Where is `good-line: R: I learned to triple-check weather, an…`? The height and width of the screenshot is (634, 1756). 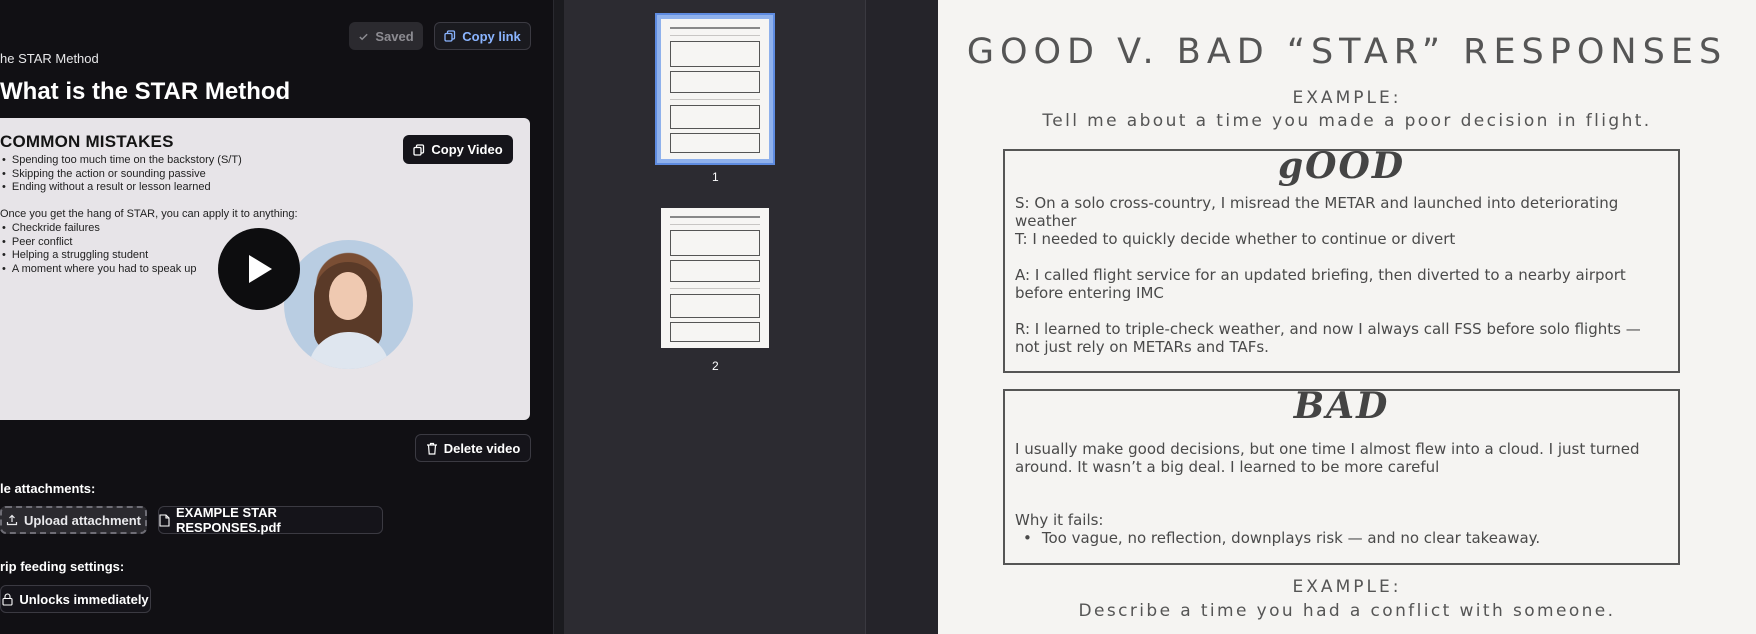 good-line: R: I learned to triple-check weather, an… is located at coordinates (1328, 338).